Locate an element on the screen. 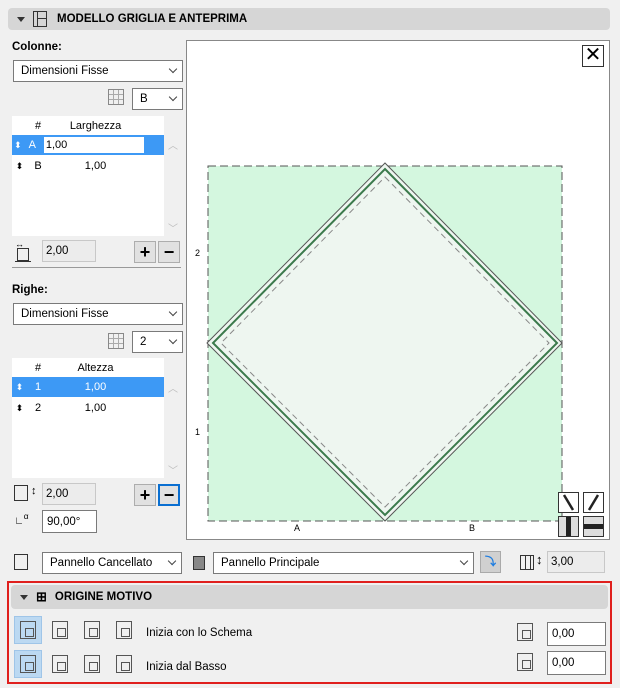 This screenshot has height=688, width=620. panel-icon is located at coordinates (21, 562).